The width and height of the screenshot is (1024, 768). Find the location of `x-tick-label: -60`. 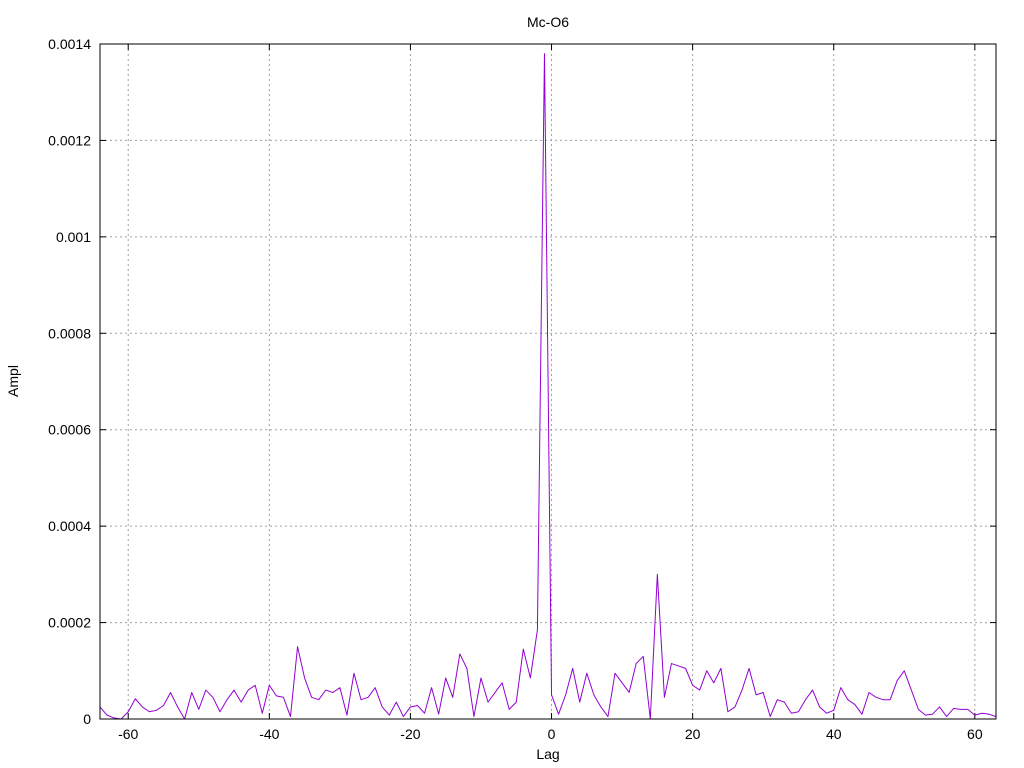

x-tick-label: -60 is located at coordinates (128, 734).